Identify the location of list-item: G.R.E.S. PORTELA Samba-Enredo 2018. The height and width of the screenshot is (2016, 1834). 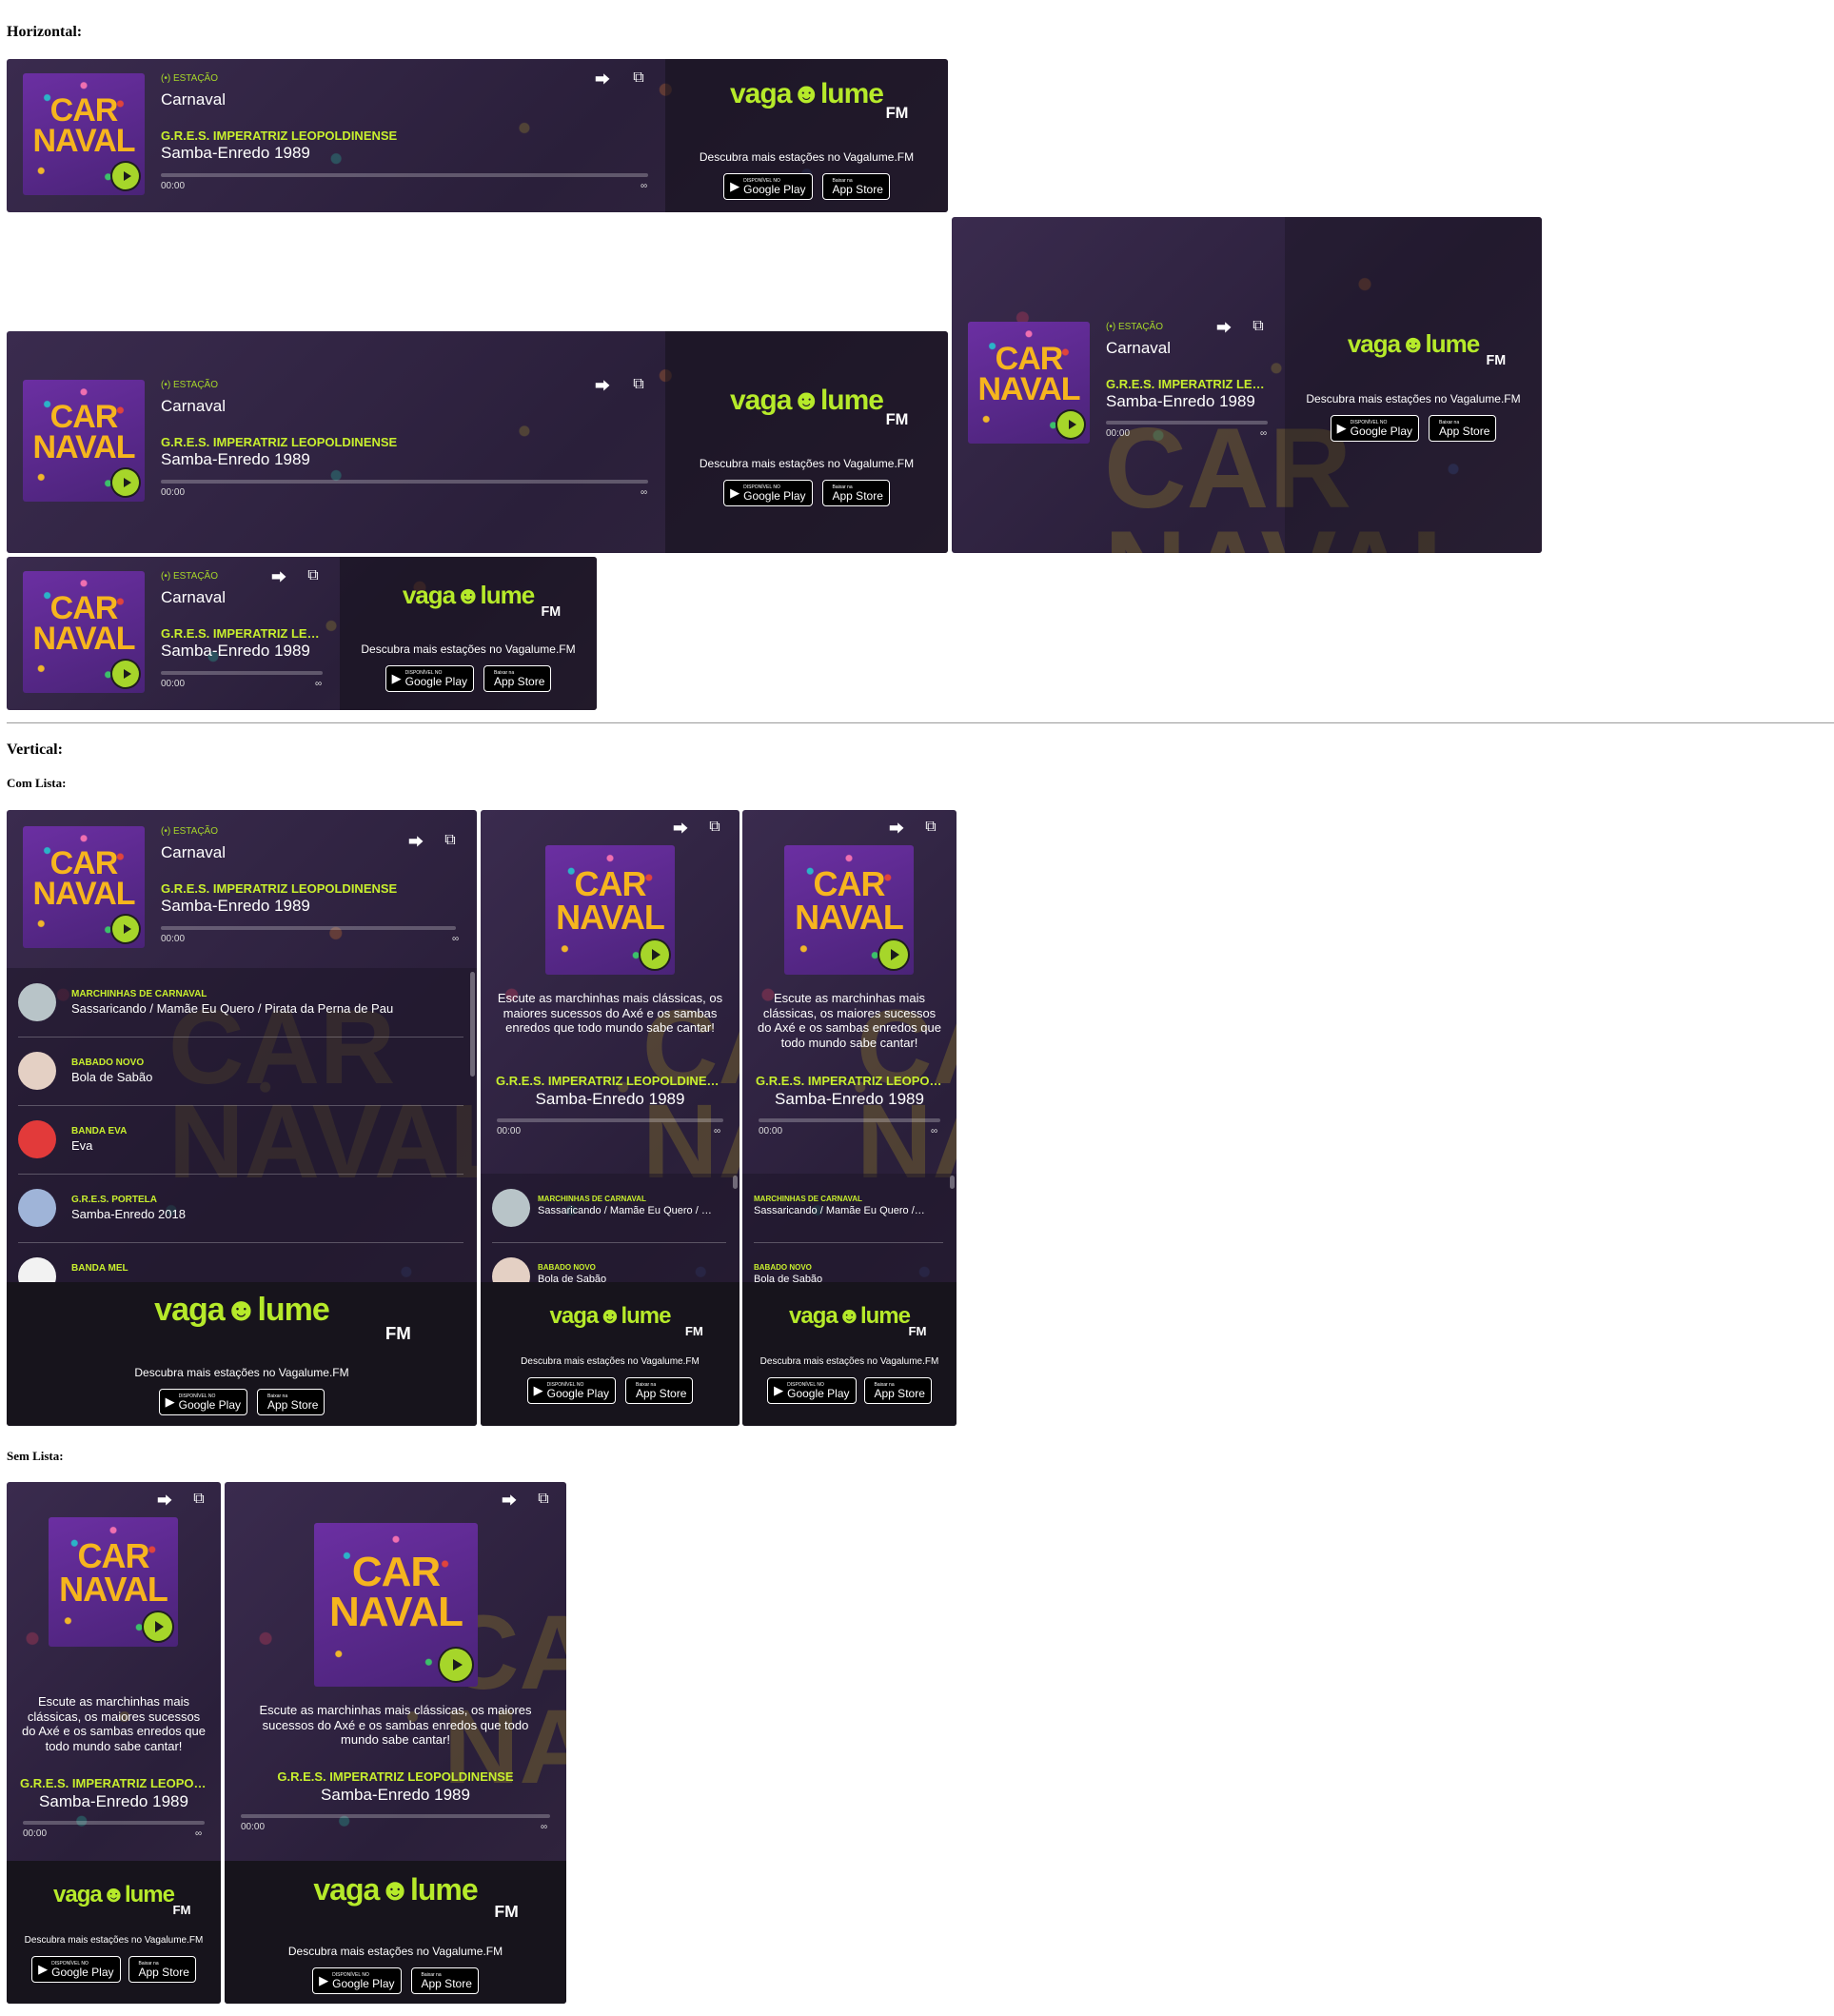
(240, 1208).